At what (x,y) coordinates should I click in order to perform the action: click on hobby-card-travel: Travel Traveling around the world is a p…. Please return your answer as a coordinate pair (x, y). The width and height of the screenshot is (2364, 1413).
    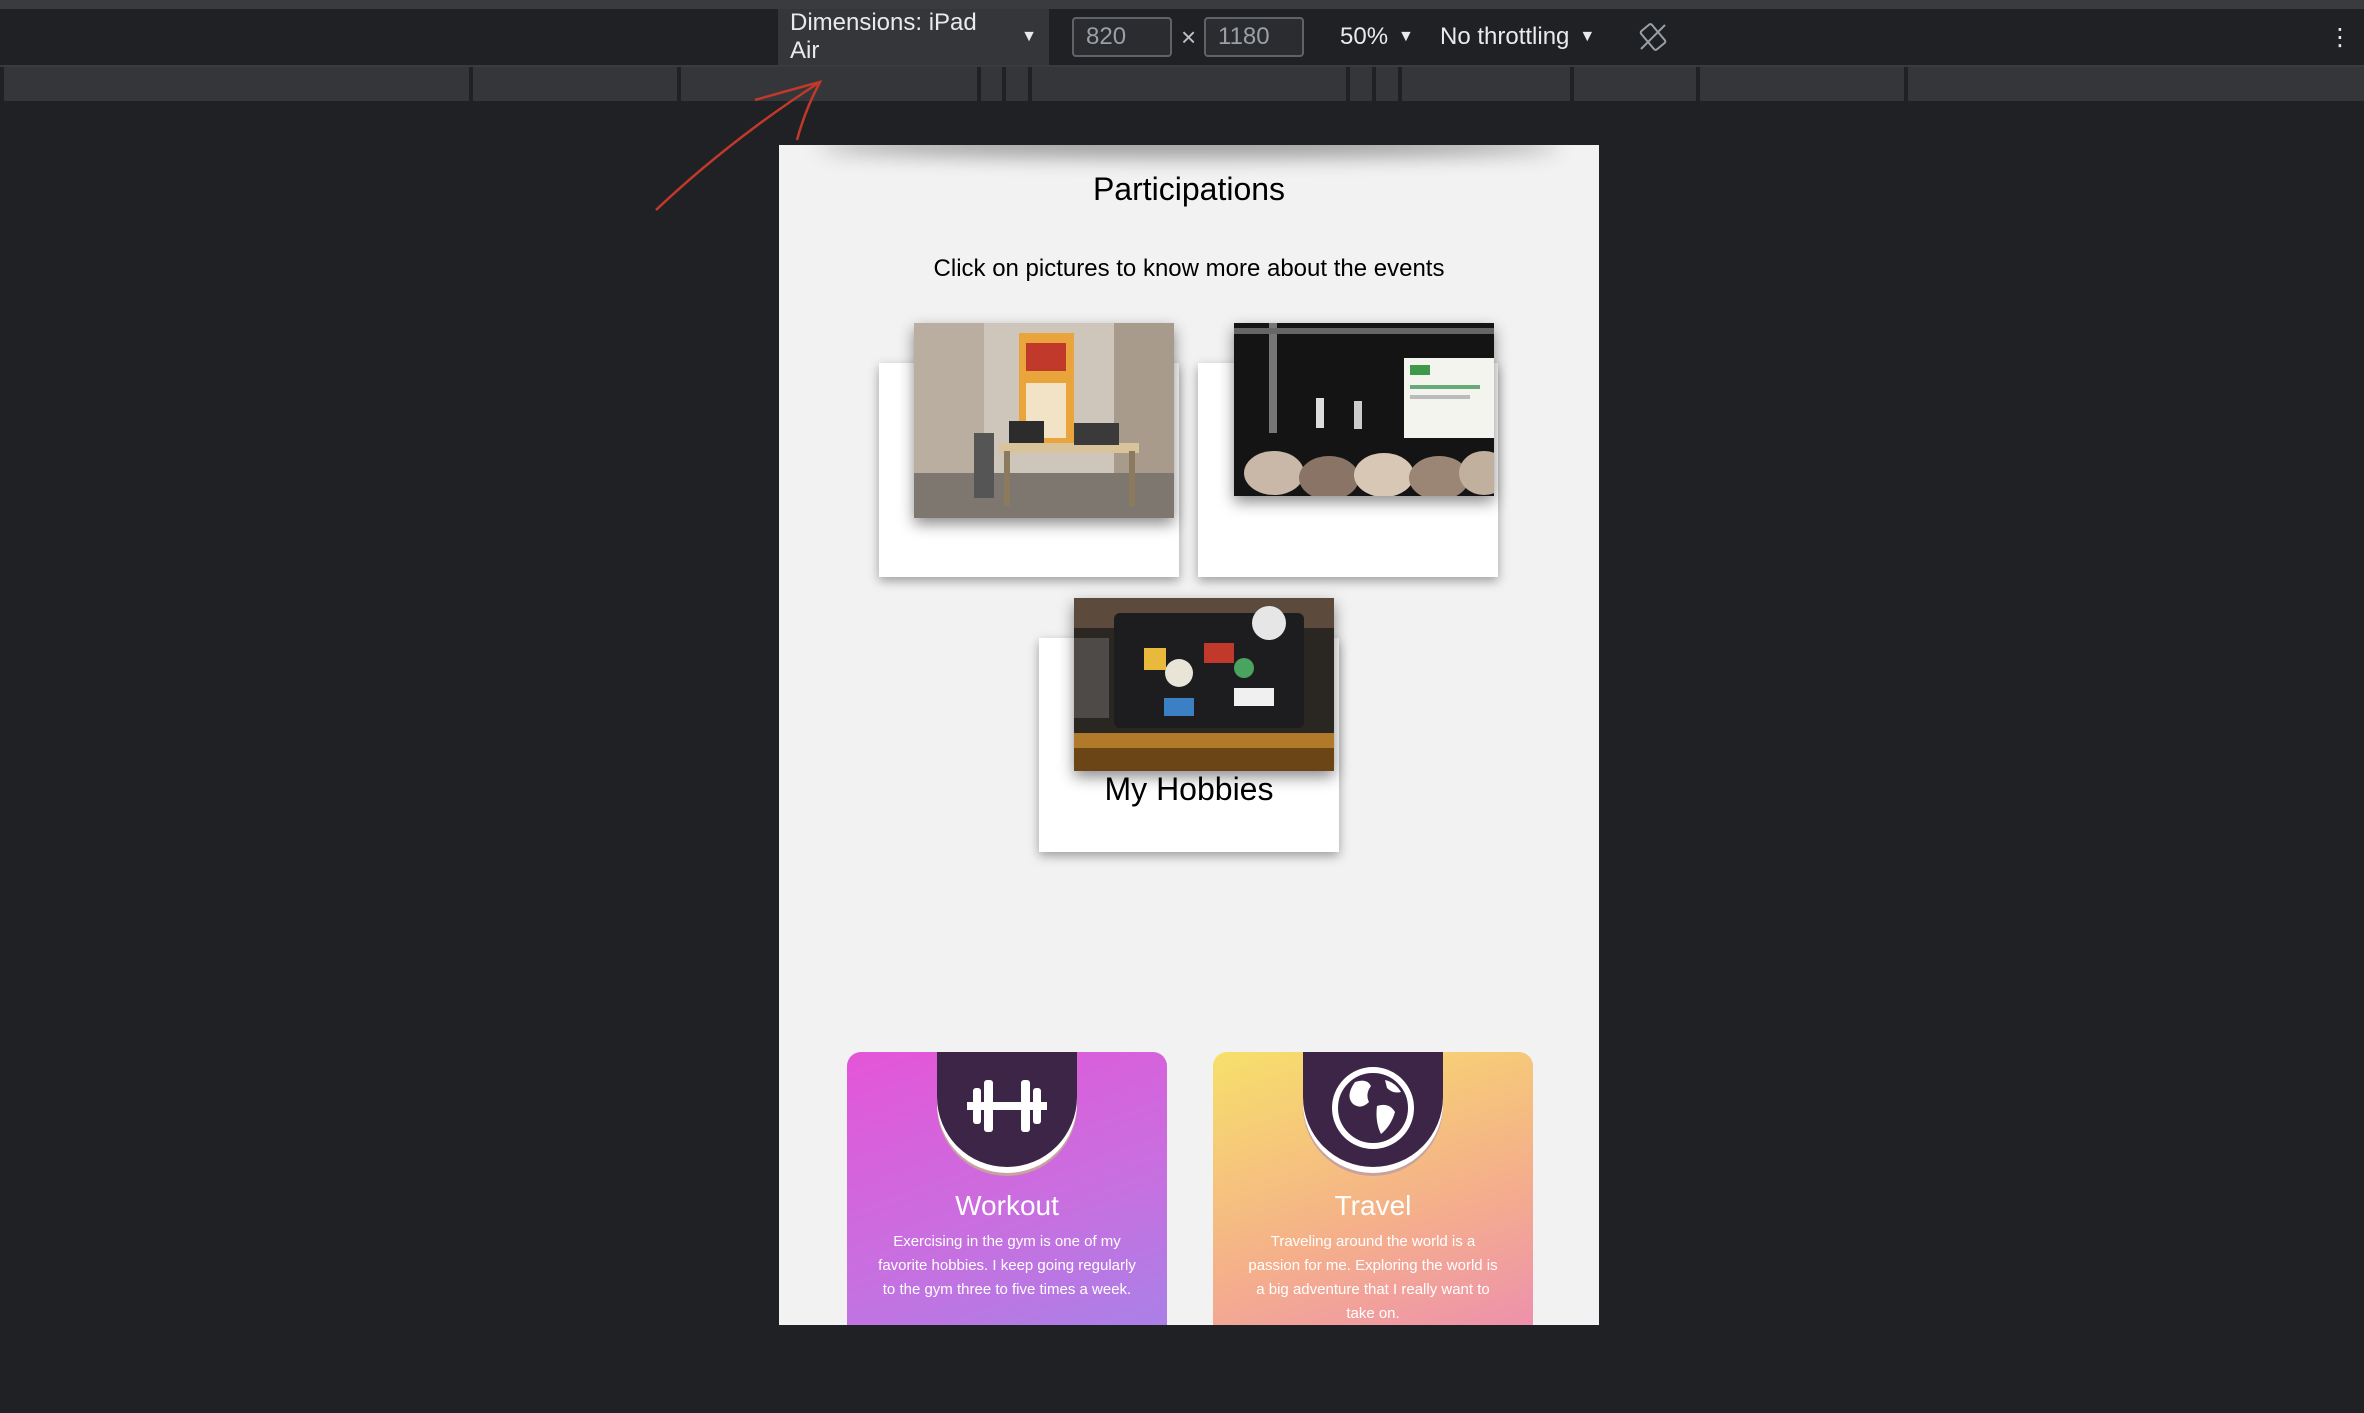
    Looking at the image, I should click on (1373, 1188).